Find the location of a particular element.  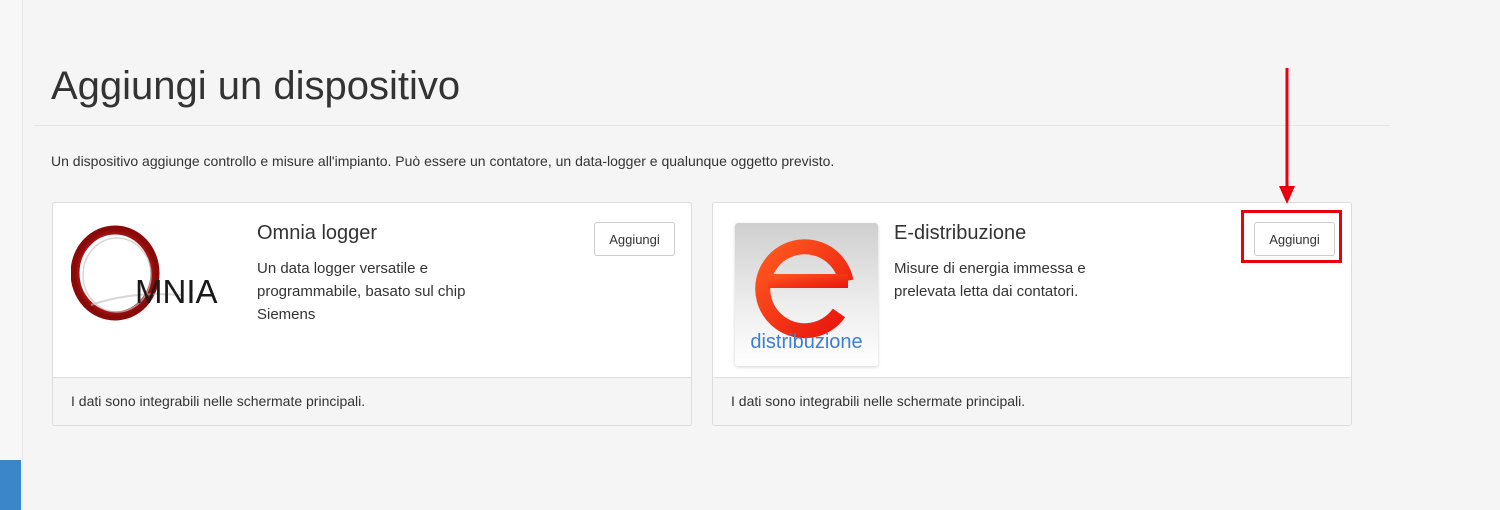

device-name: Omnia logger is located at coordinates (317, 233).